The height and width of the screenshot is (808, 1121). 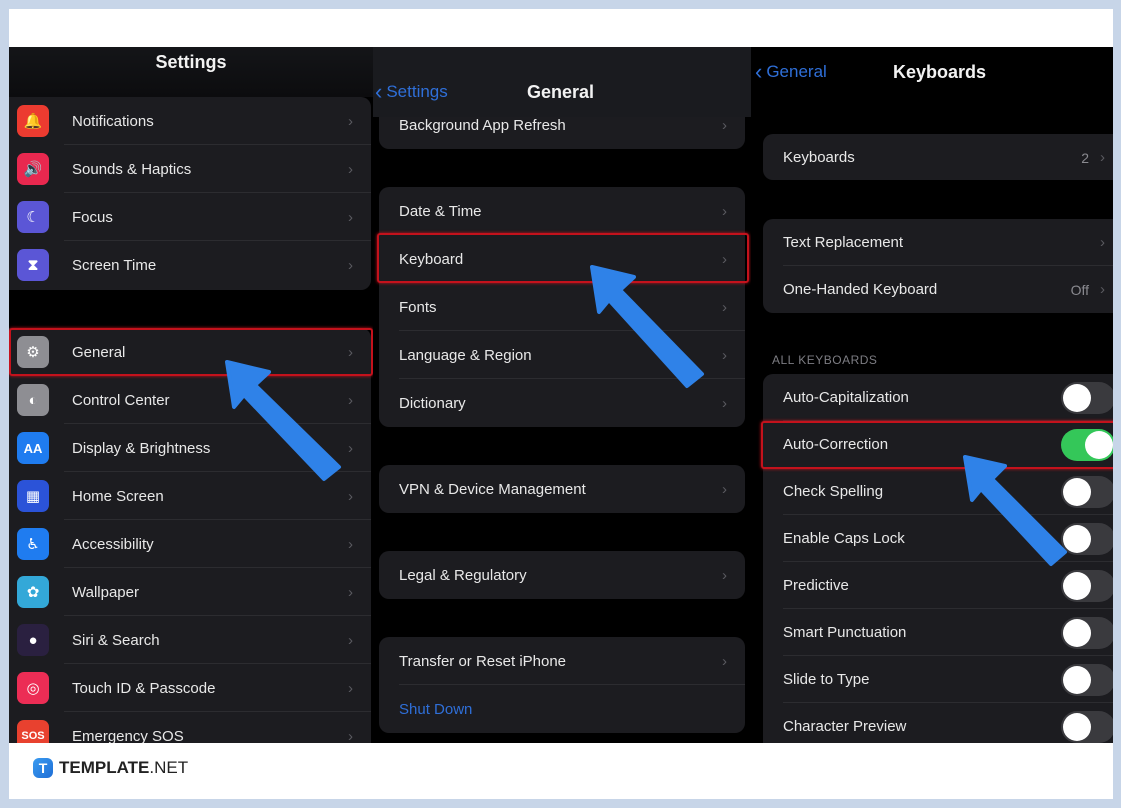 What do you see at coordinates (190, 640) in the screenshot?
I see `settings-item-siri-and-search: ● Siri & Search ›` at bounding box center [190, 640].